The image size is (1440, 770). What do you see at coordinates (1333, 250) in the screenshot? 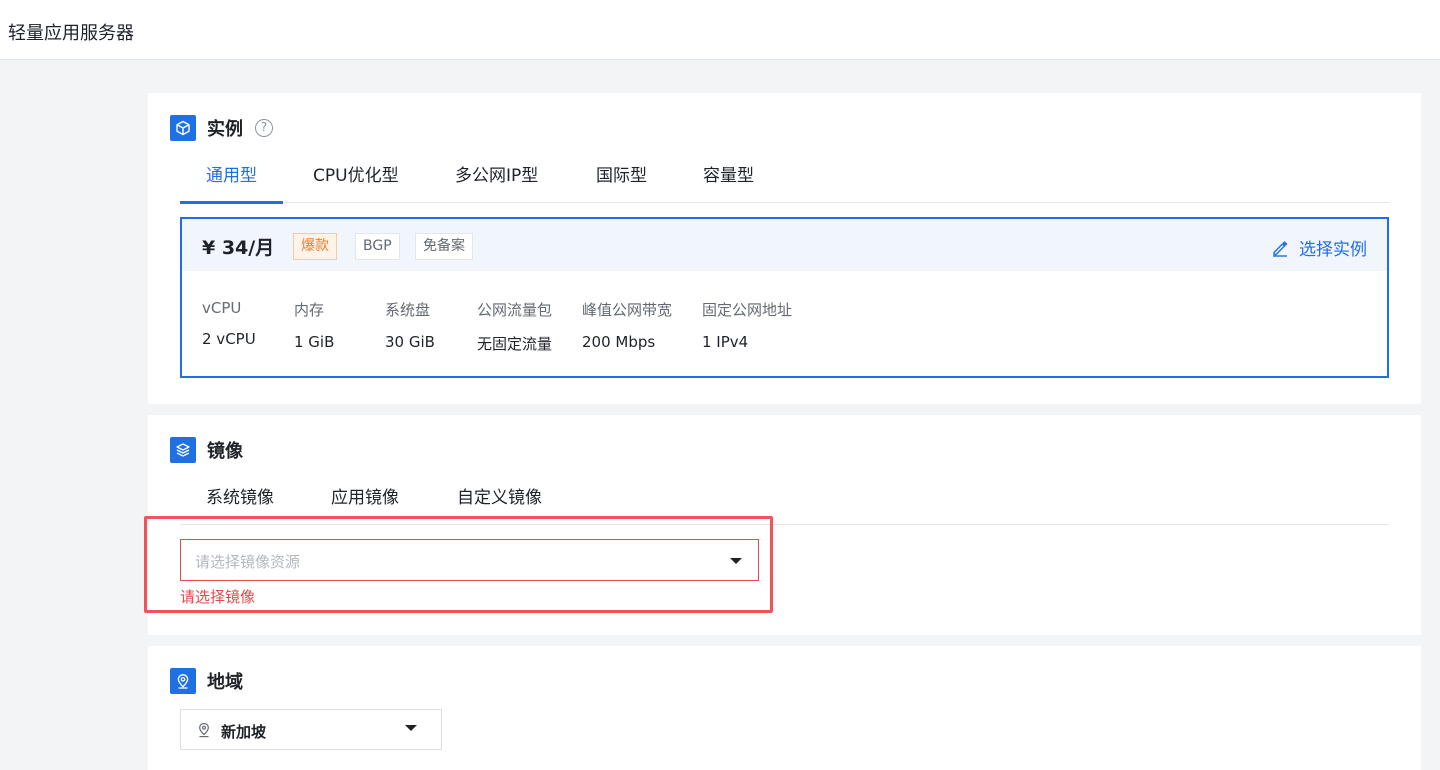
I see `choose-instance-label: 选择实例` at bounding box center [1333, 250].